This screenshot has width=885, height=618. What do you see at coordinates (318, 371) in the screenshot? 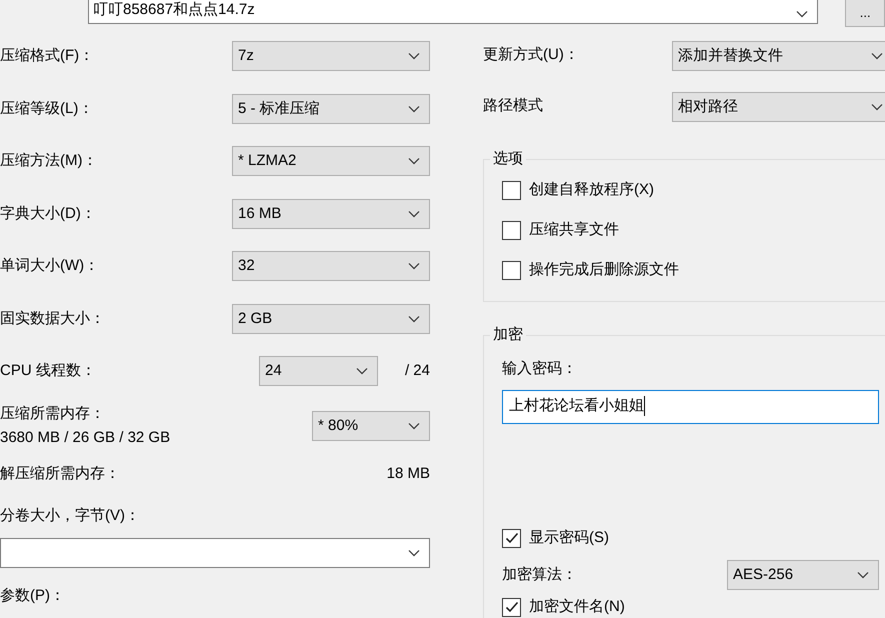
I see `dropdown: 24` at bounding box center [318, 371].